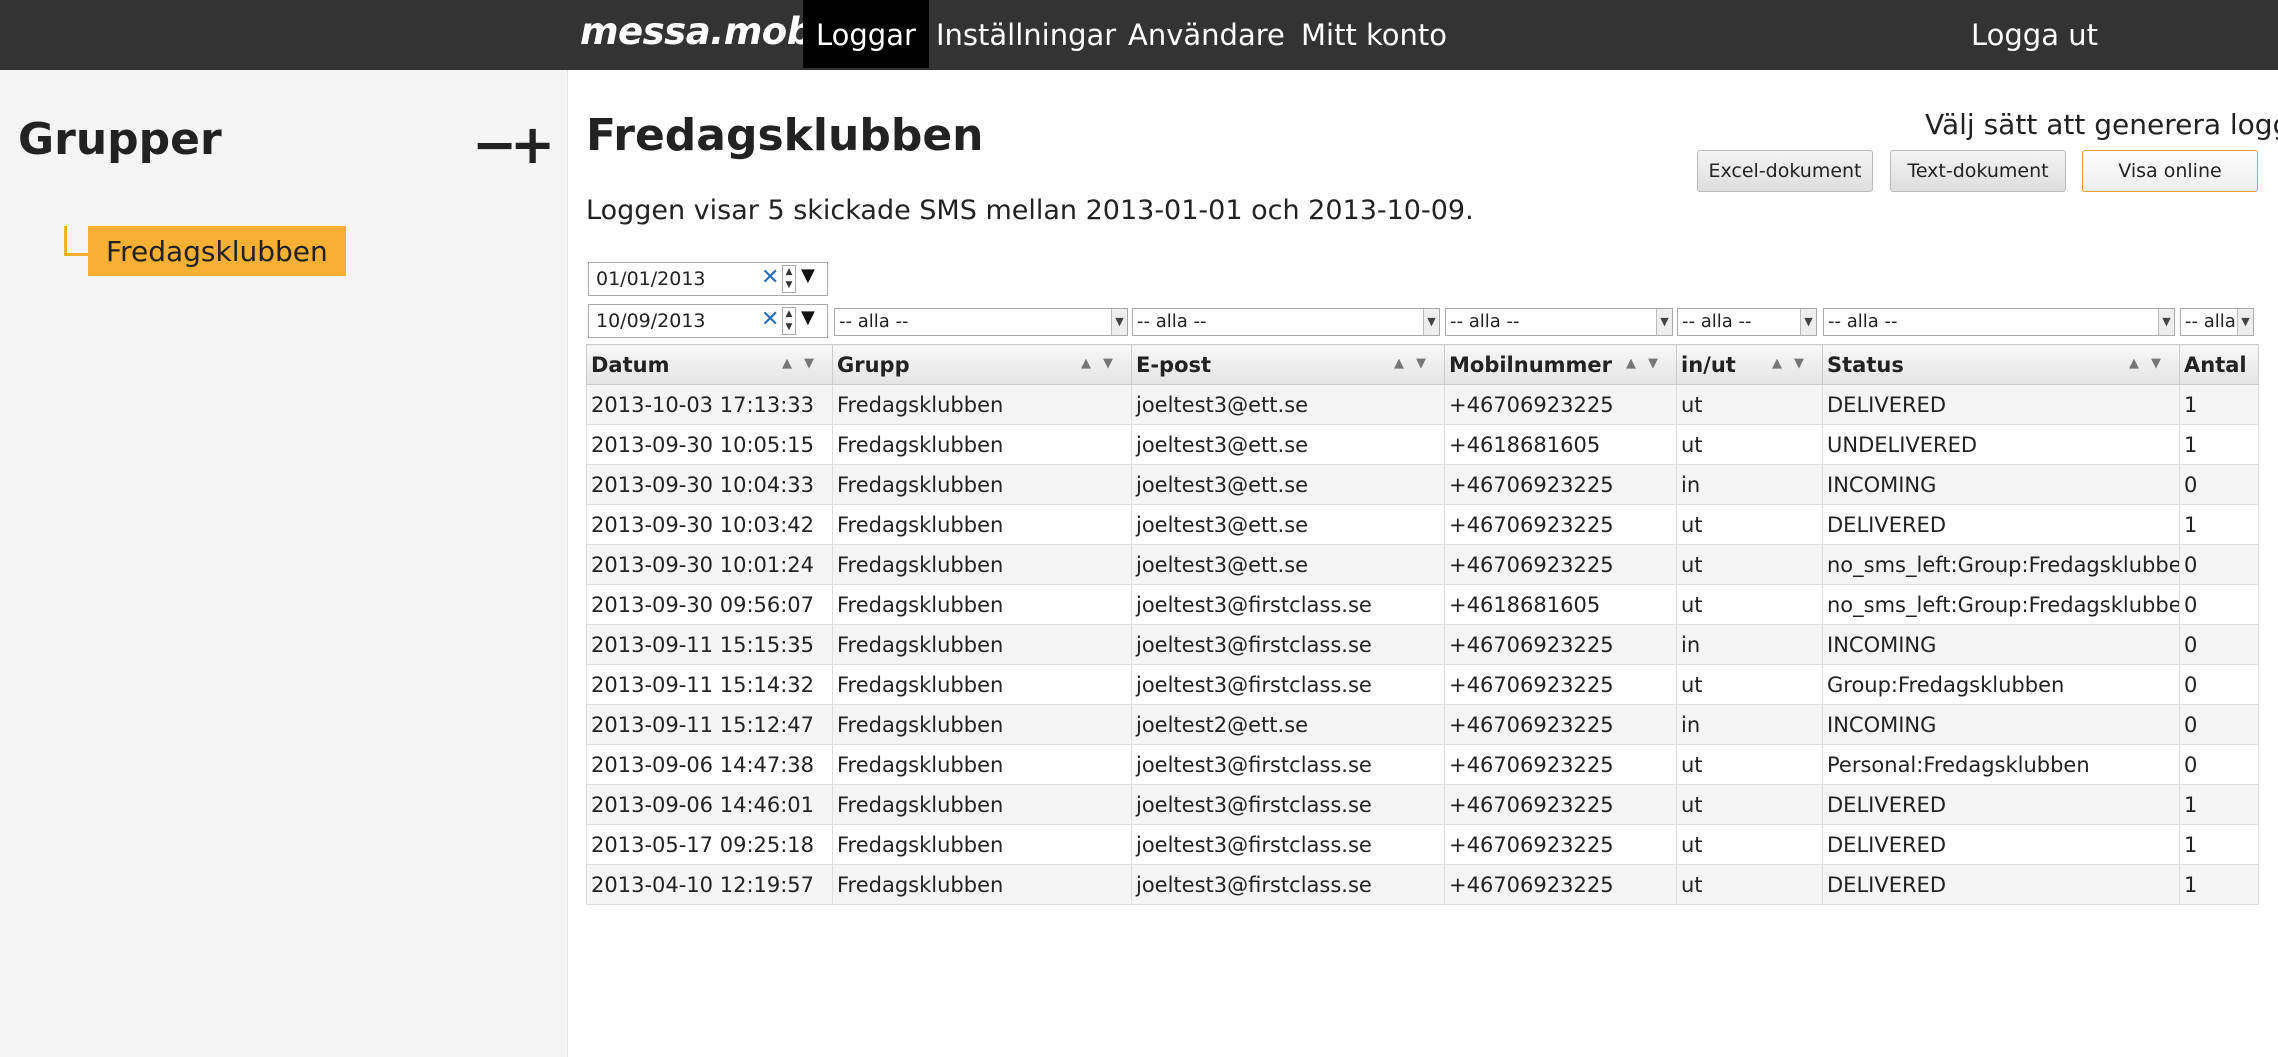  I want to click on column-header-email: E-post ▲▼, so click(1288, 364).